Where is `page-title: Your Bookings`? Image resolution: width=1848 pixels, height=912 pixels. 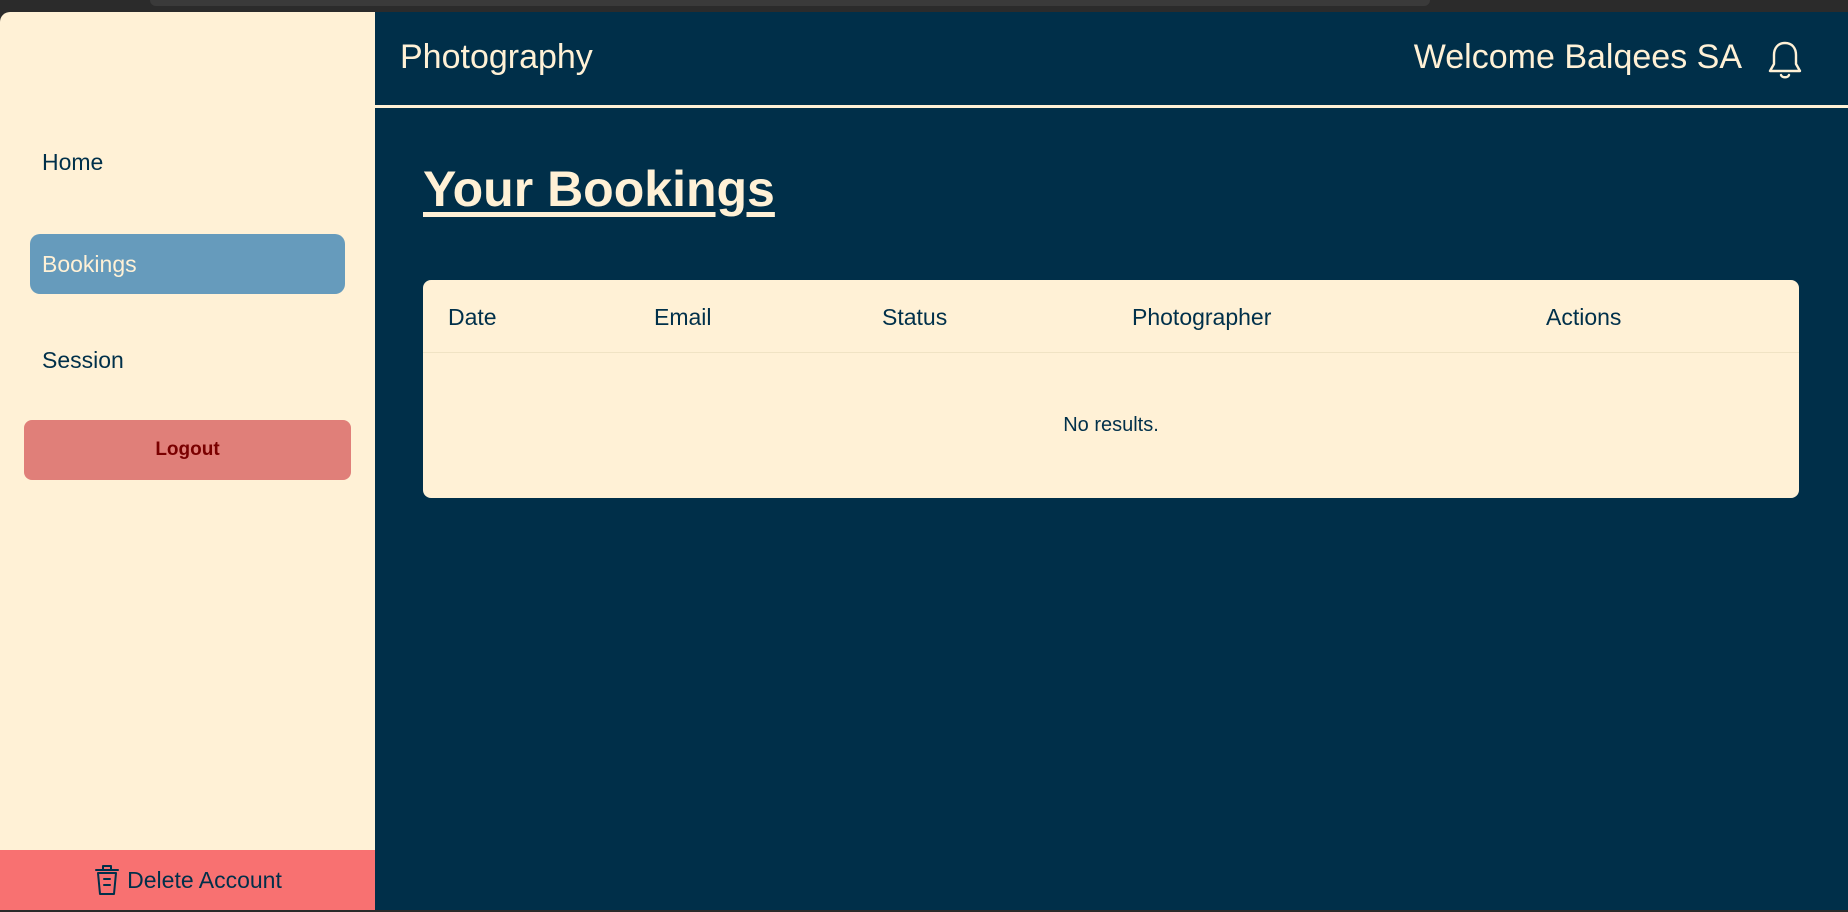
page-title: Your Bookings is located at coordinates (599, 189).